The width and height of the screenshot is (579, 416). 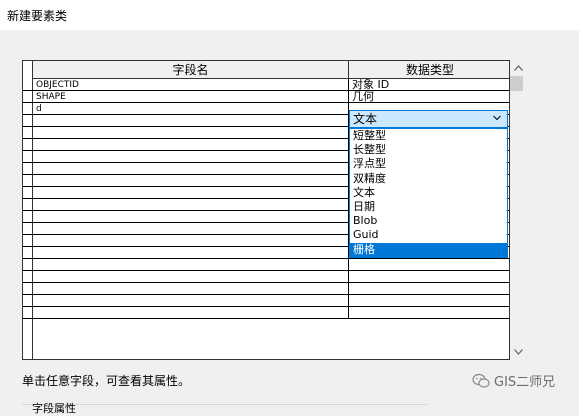 I want to click on table-row: OBJECTID 对象 ID, so click(x=271, y=85).